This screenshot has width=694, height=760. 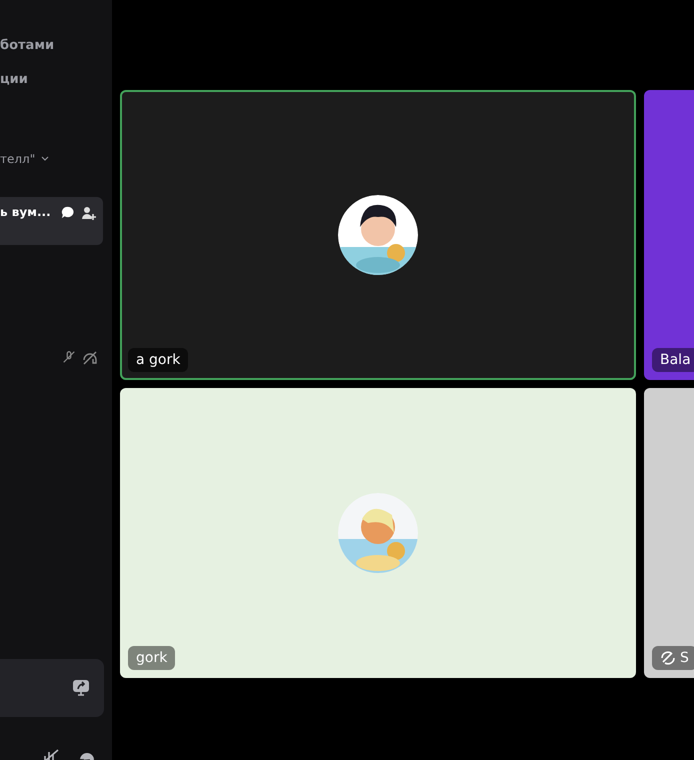 What do you see at coordinates (18, 159) in the screenshot?
I see `category-label: телл"` at bounding box center [18, 159].